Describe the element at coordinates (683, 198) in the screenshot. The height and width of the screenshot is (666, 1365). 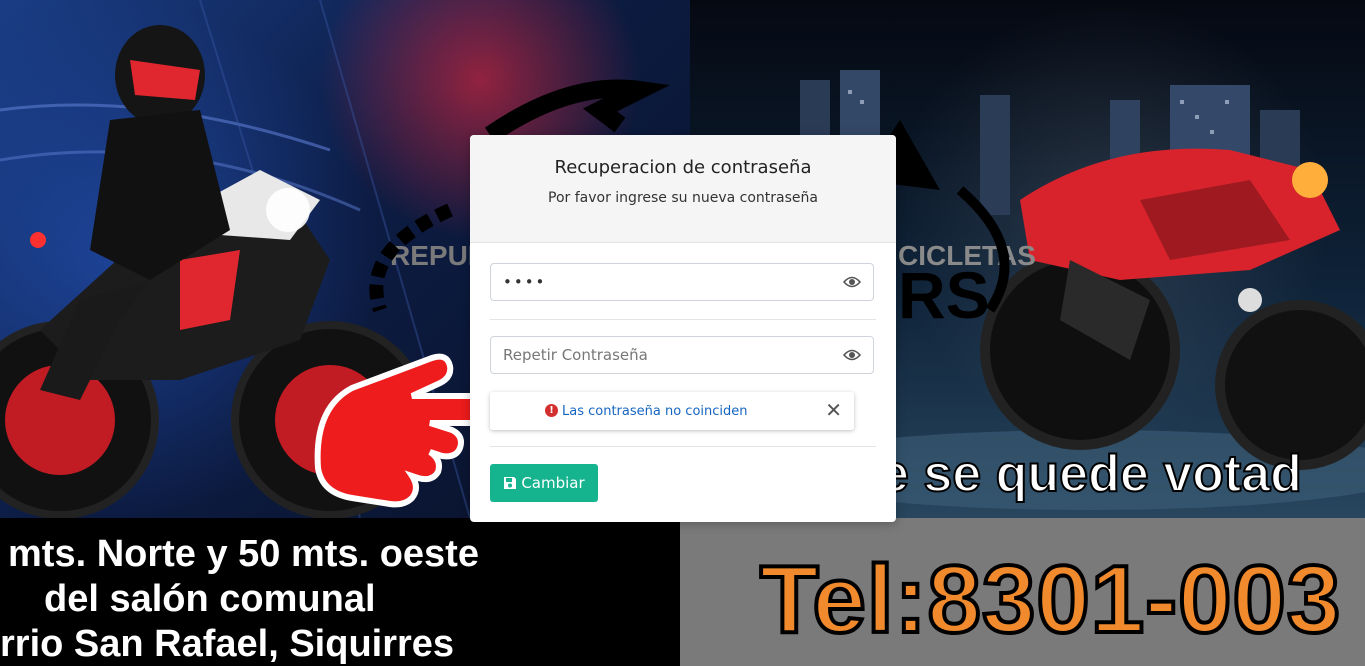
I see `modal-subtitle: Por favor ingrese su nueva contraseña` at that location.